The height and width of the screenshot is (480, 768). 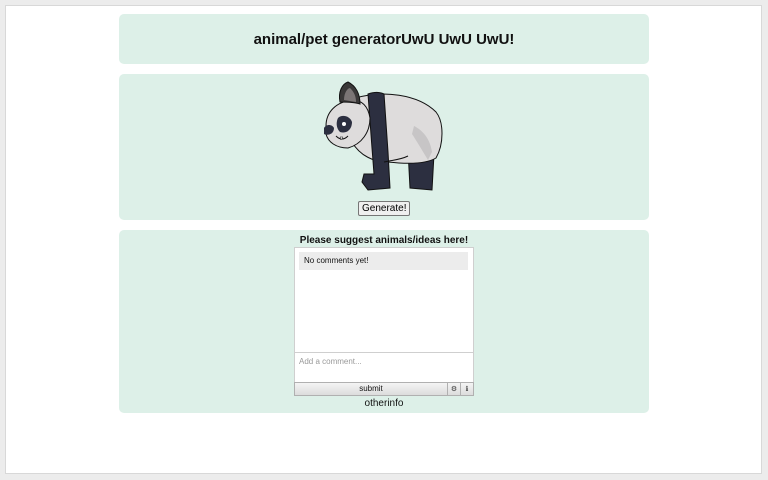 I want to click on comment-footer: submit ⚙ ℹ, so click(x=384, y=389).